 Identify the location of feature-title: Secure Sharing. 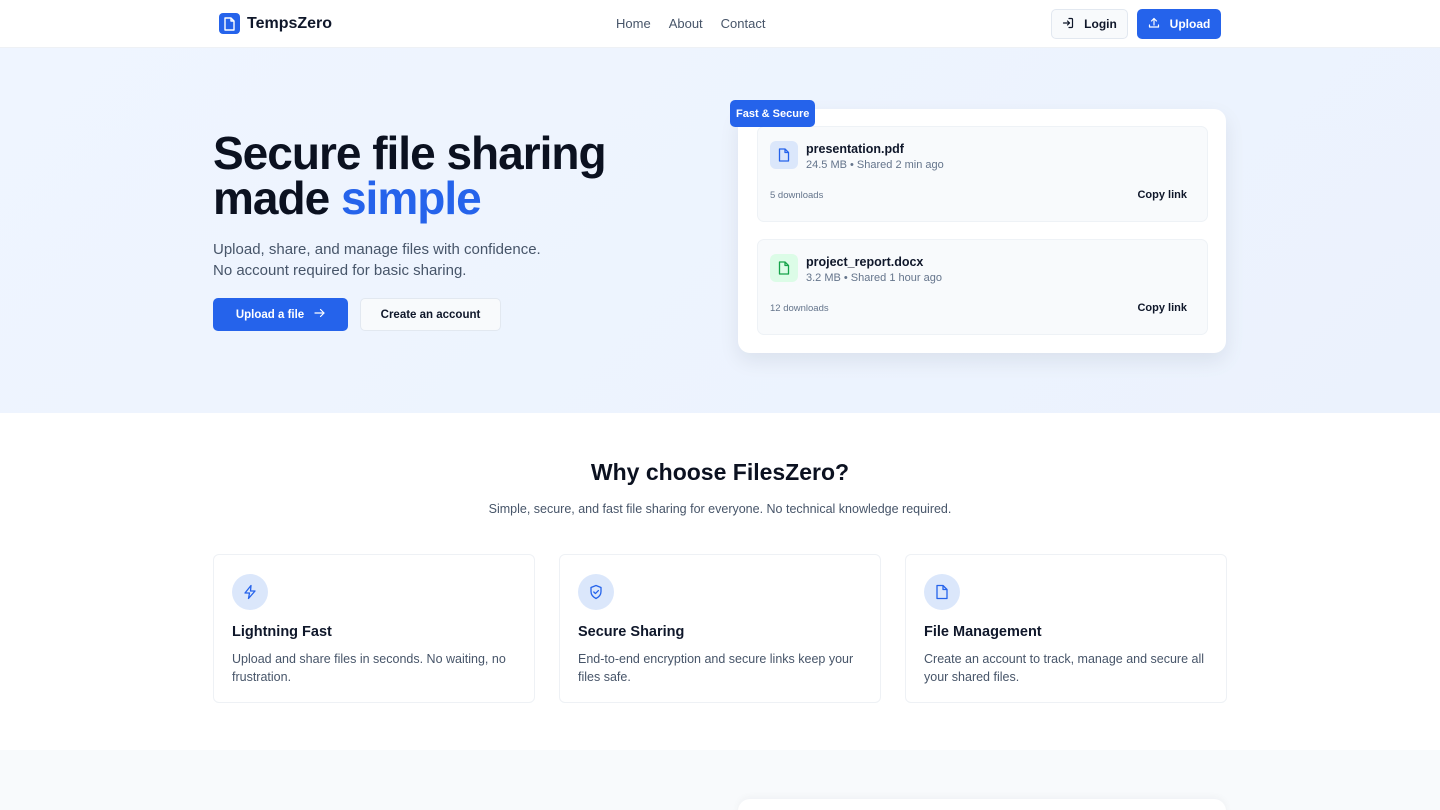
(631, 632).